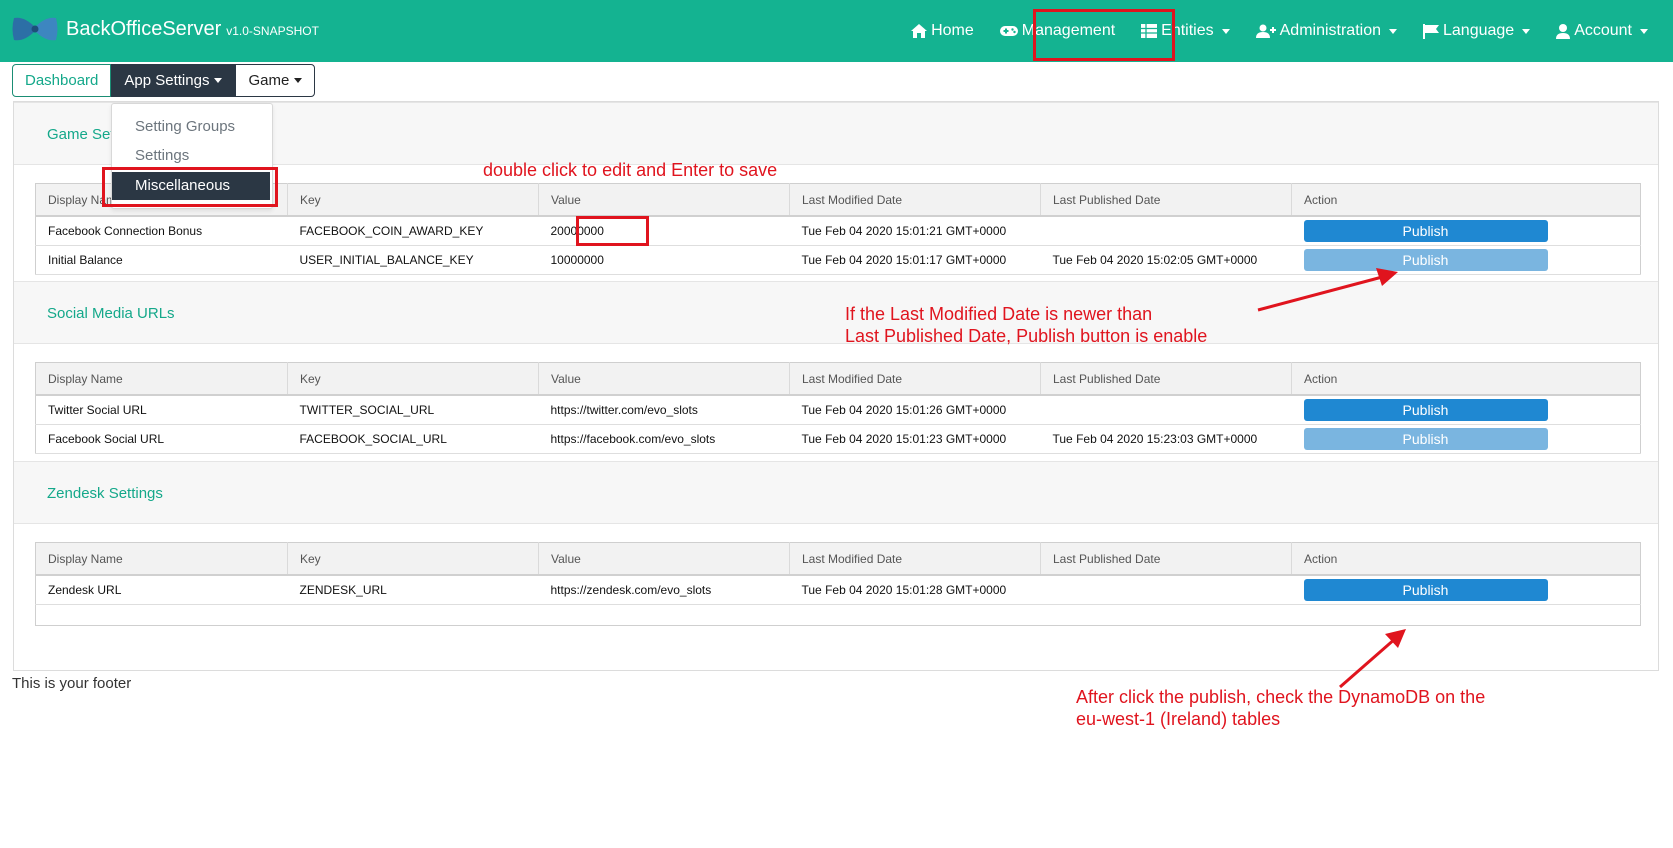 Image resolution: width=1673 pixels, height=848 pixels. What do you see at coordinates (1372, 659) in the screenshot?
I see `arrow-to-zendesk-publish` at bounding box center [1372, 659].